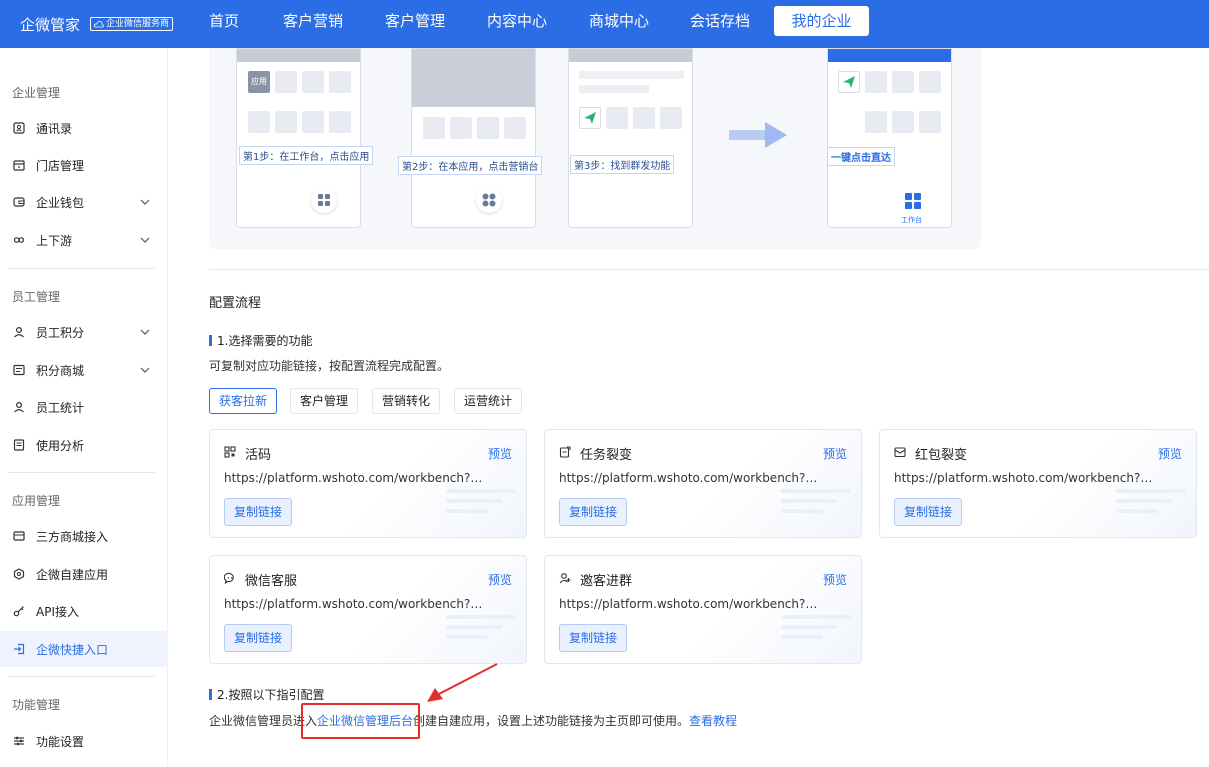 The height and width of the screenshot is (767, 1209). What do you see at coordinates (271, 581) in the screenshot?
I see `card-title: 微信客服` at bounding box center [271, 581].